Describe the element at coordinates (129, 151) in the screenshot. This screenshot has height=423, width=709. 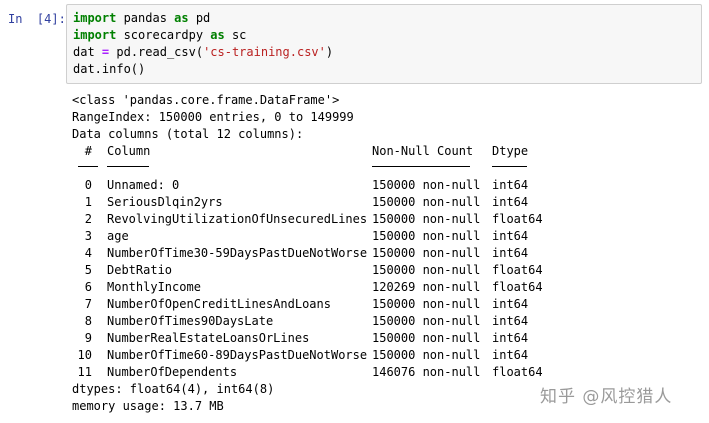
I see `header-column: Column` at that location.